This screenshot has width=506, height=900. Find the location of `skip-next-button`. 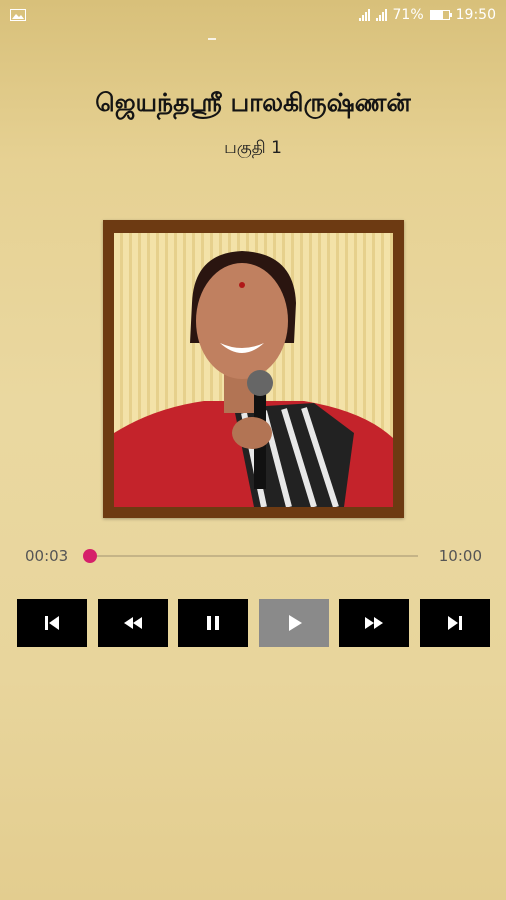

skip-next-button is located at coordinates (454, 623).